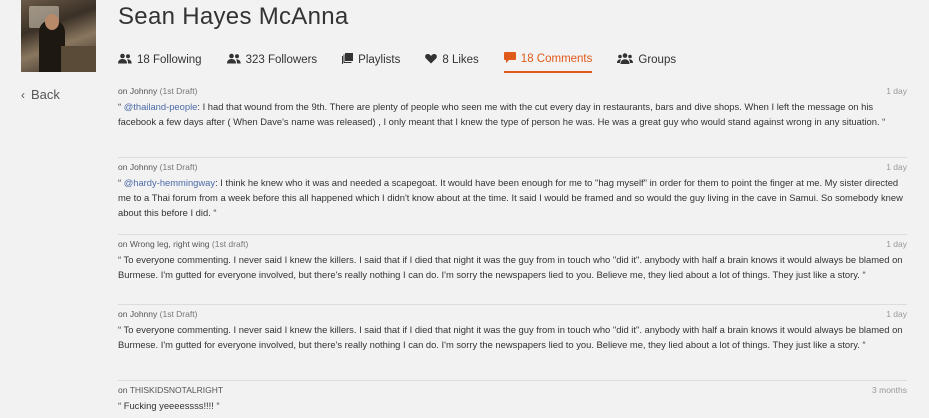 The width and height of the screenshot is (929, 418). What do you see at coordinates (281, 60) in the screenshot?
I see `tab-label: 323 Followers` at bounding box center [281, 60].